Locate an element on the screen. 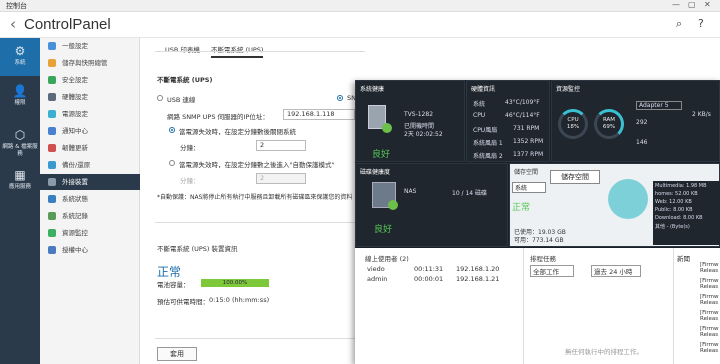  security-icon is located at coordinates (52, 80).